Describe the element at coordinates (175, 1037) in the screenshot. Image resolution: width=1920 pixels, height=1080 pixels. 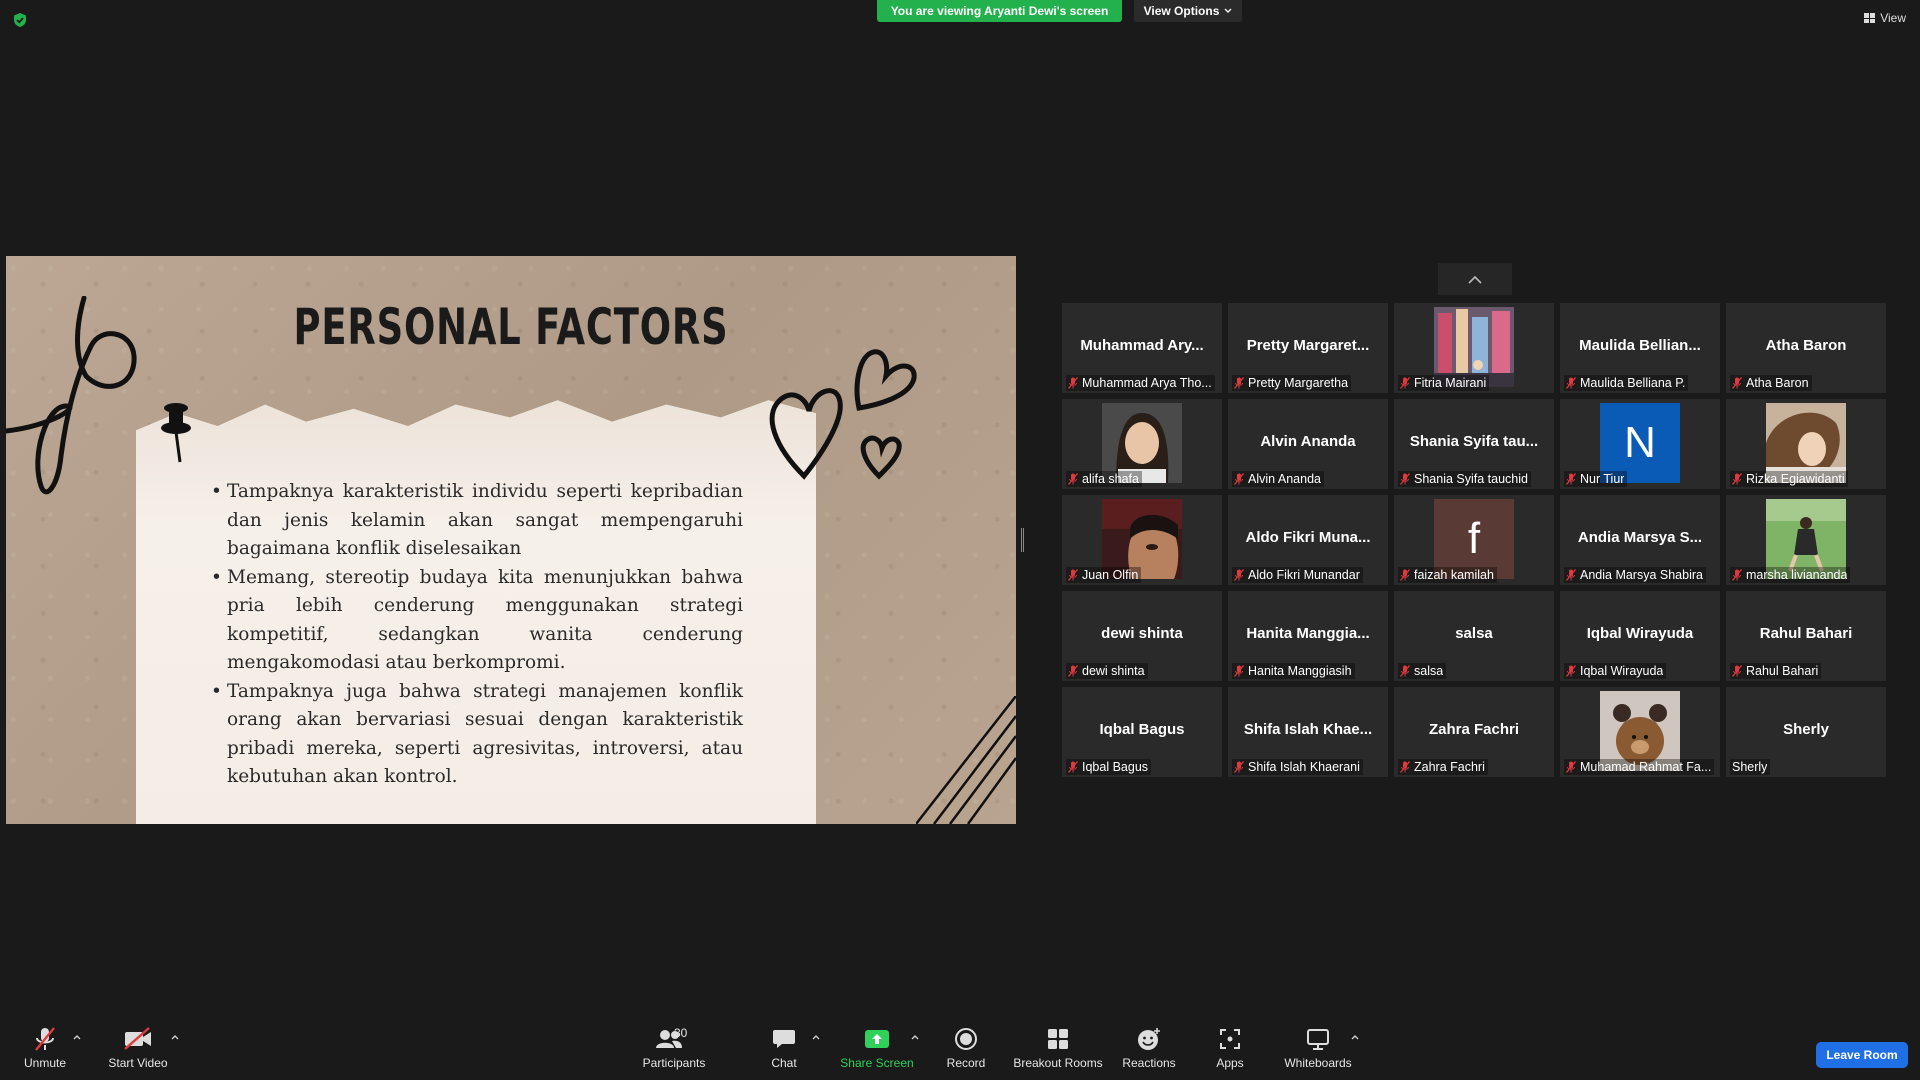
I see `video-options-caret-icon` at that location.